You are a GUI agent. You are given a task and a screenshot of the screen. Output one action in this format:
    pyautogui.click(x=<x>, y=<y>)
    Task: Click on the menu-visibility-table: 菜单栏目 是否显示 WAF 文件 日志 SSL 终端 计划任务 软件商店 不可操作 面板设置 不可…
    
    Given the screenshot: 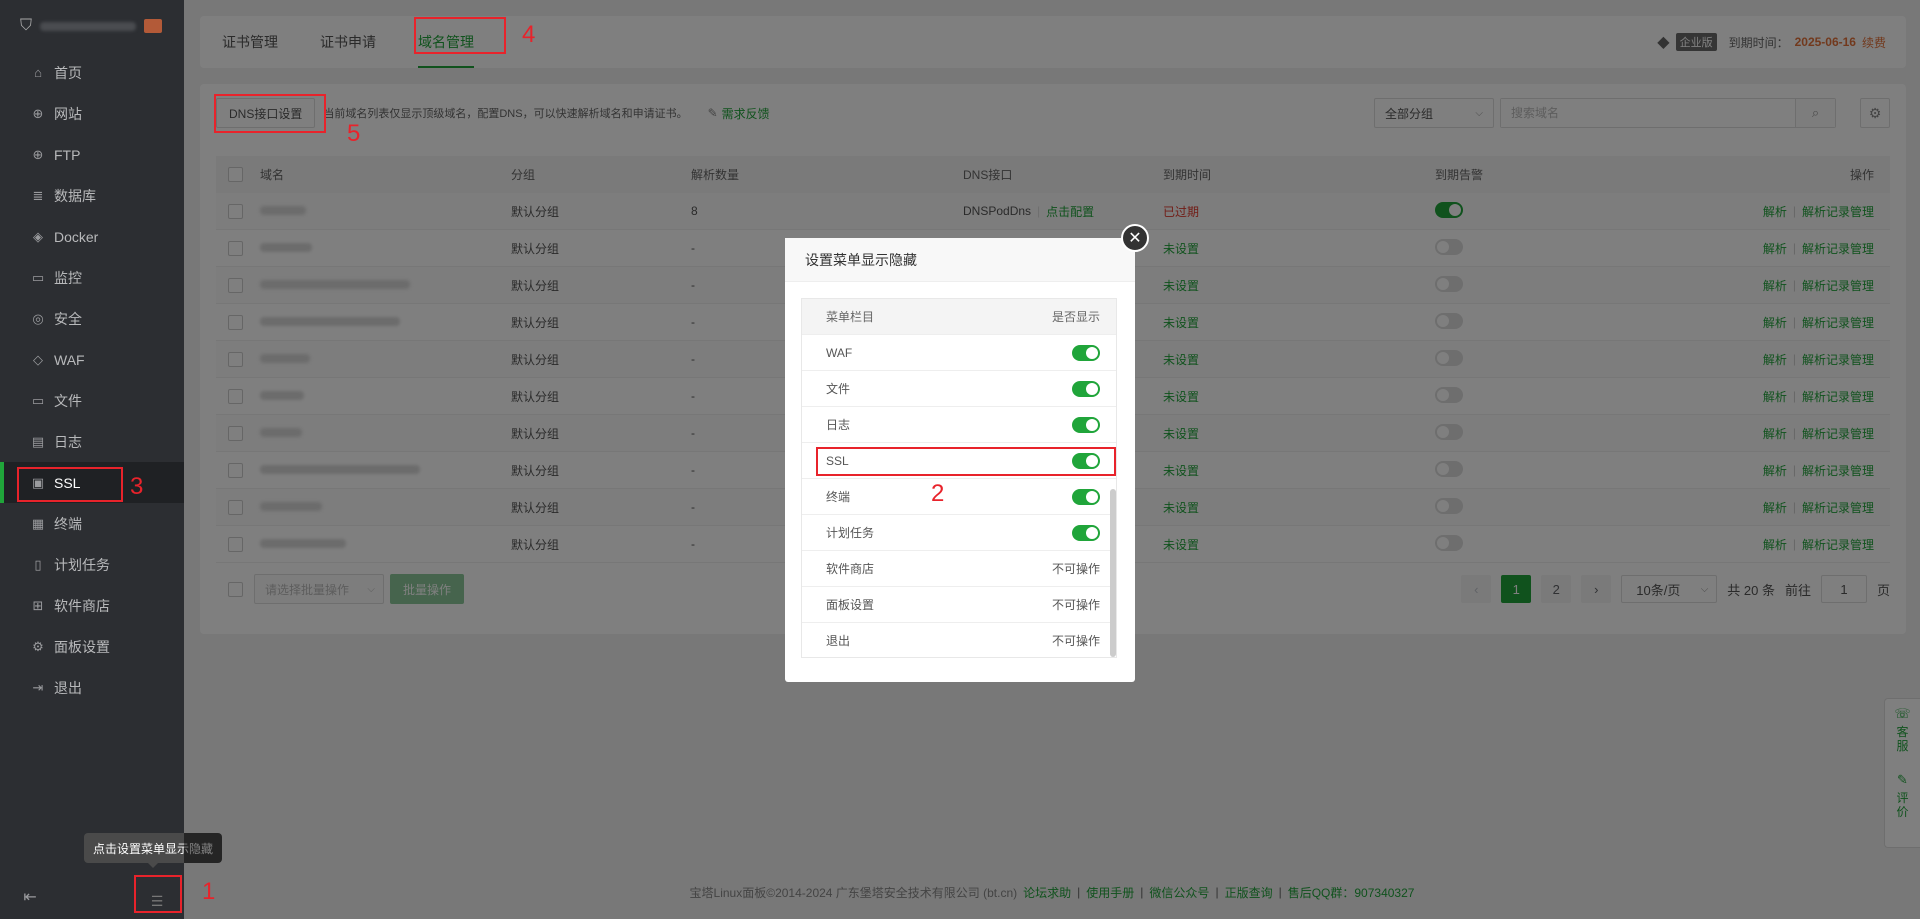 What is the action you would take?
    pyautogui.click(x=959, y=478)
    